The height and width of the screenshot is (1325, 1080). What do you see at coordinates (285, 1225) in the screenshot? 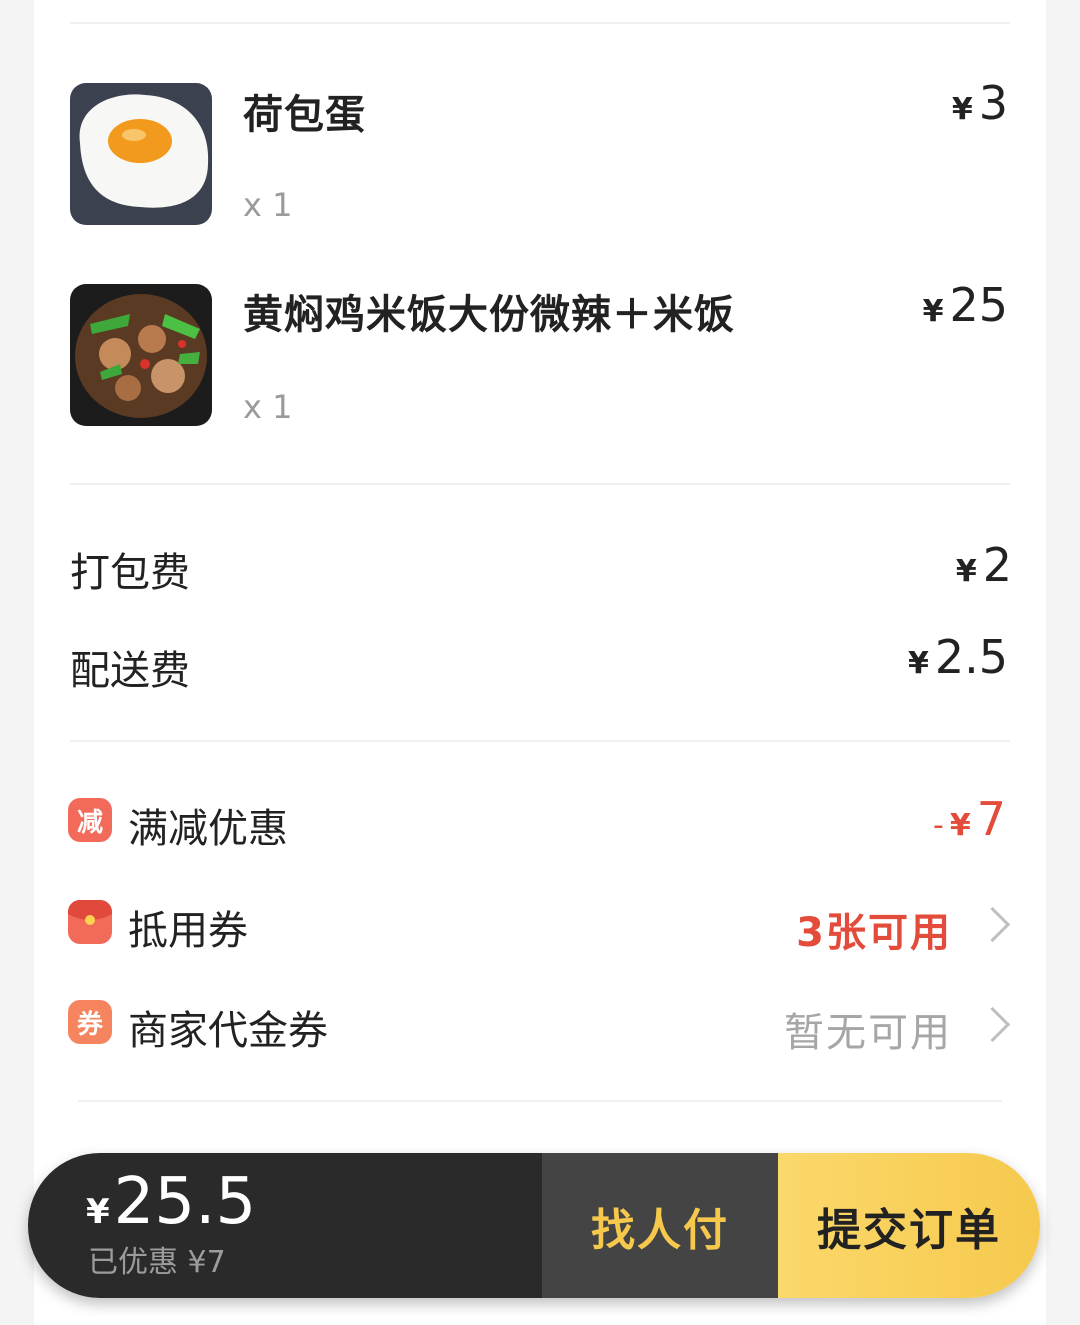
I see `total-panel: ¥25.5 已优惠 ¥7` at bounding box center [285, 1225].